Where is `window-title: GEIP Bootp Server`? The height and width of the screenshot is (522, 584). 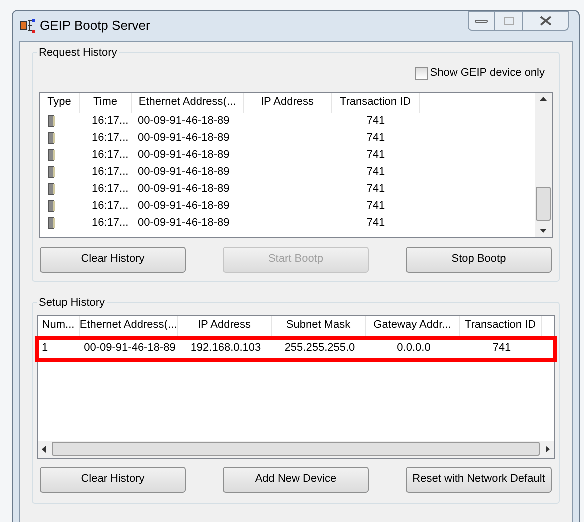
window-title: GEIP Bootp Server is located at coordinates (95, 26).